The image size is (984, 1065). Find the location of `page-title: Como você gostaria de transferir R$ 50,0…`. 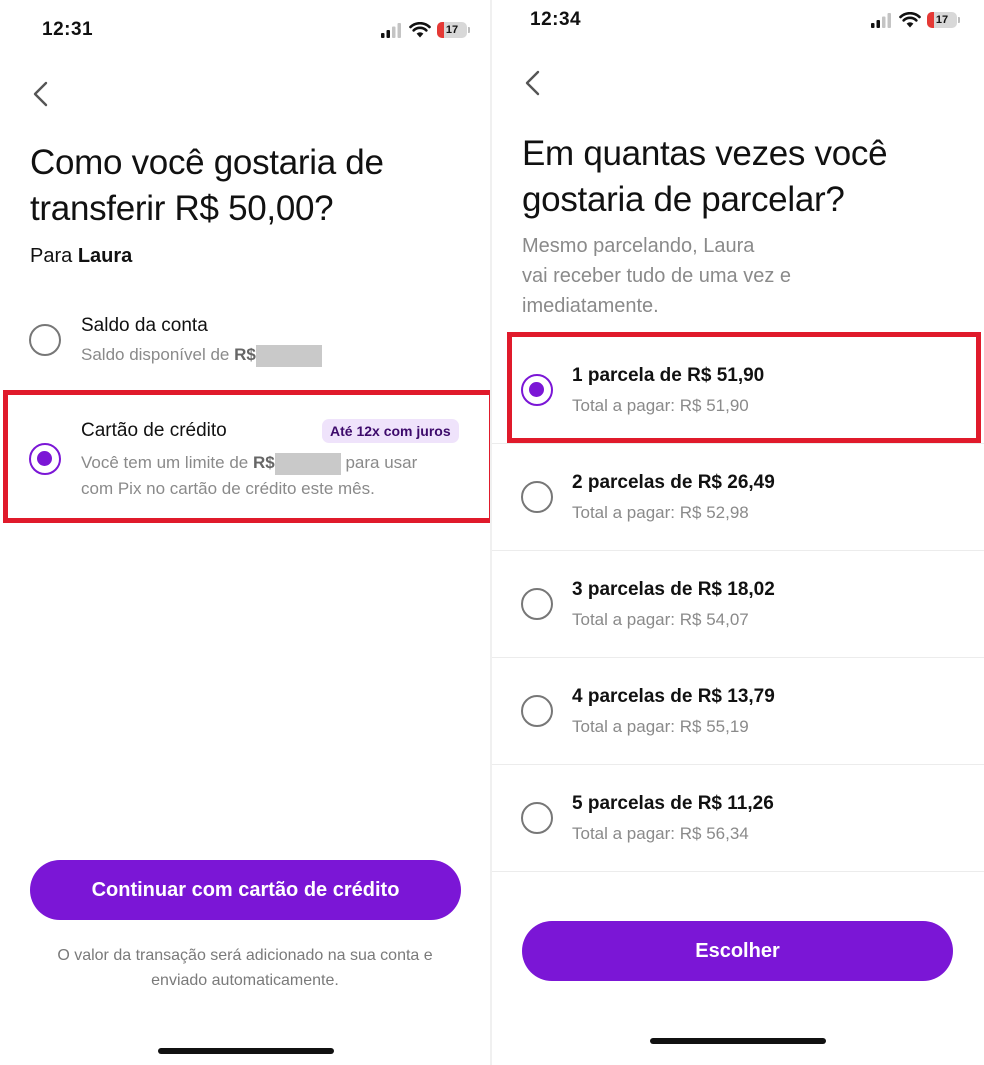

page-title: Como você gostaria de transferir R$ 50,0… is located at coordinates (207, 186).